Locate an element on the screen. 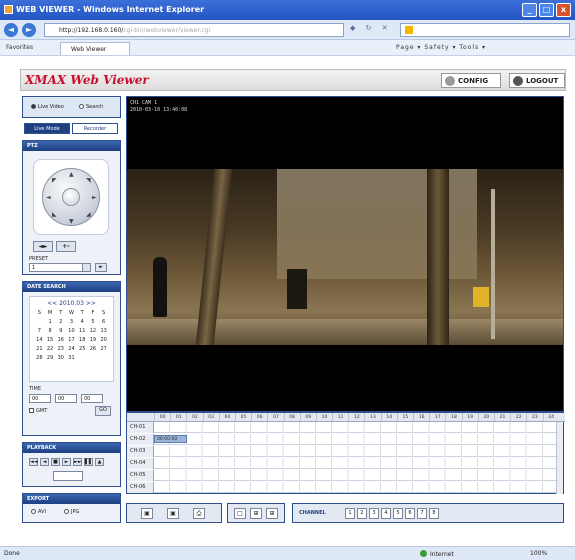  avi-radio: AVI is located at coordinates (38, 512).